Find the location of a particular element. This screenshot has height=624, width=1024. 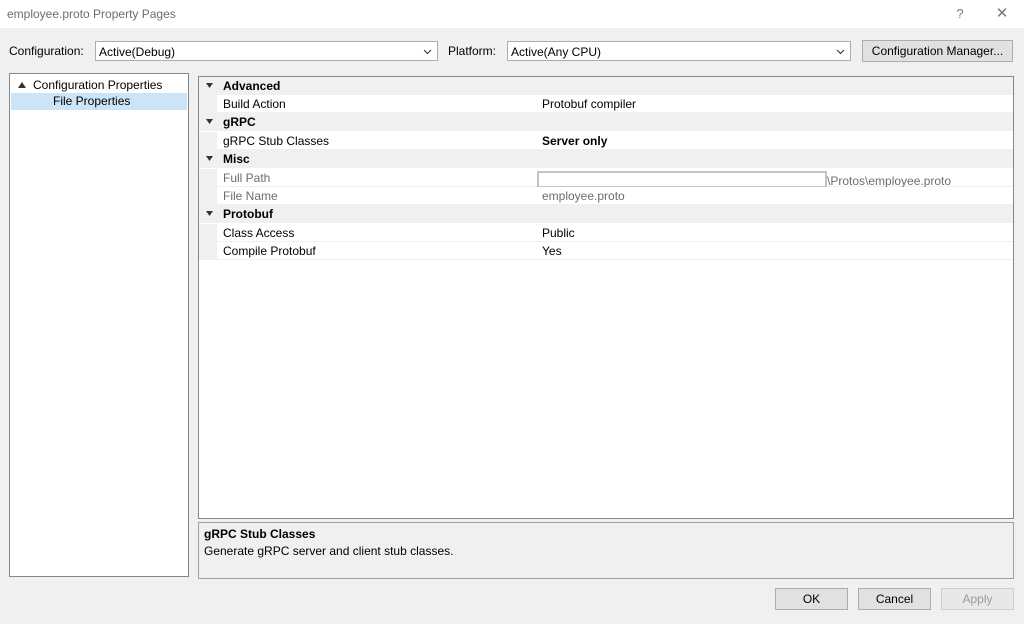

window-title: employee.proto Property Pages is located at coordinates (91, 14).